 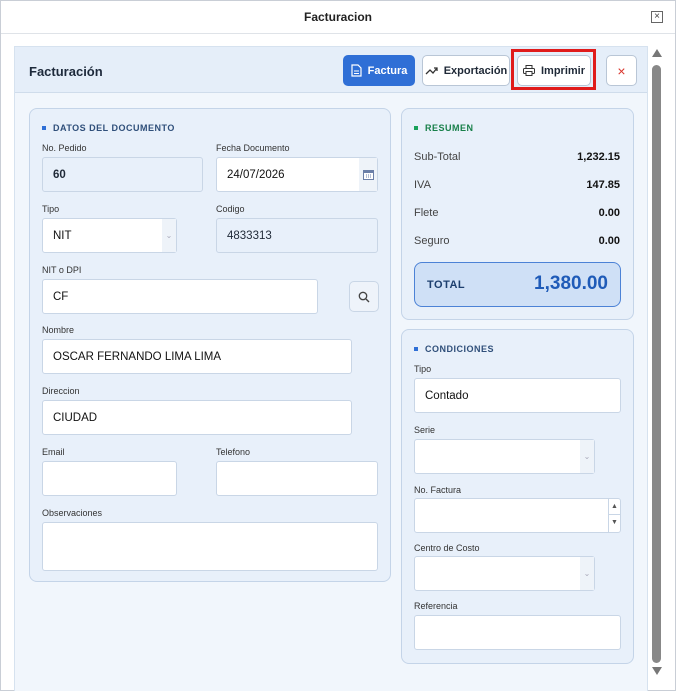 I want to click on window-close-icon: ×, so click(x=657, y=17).